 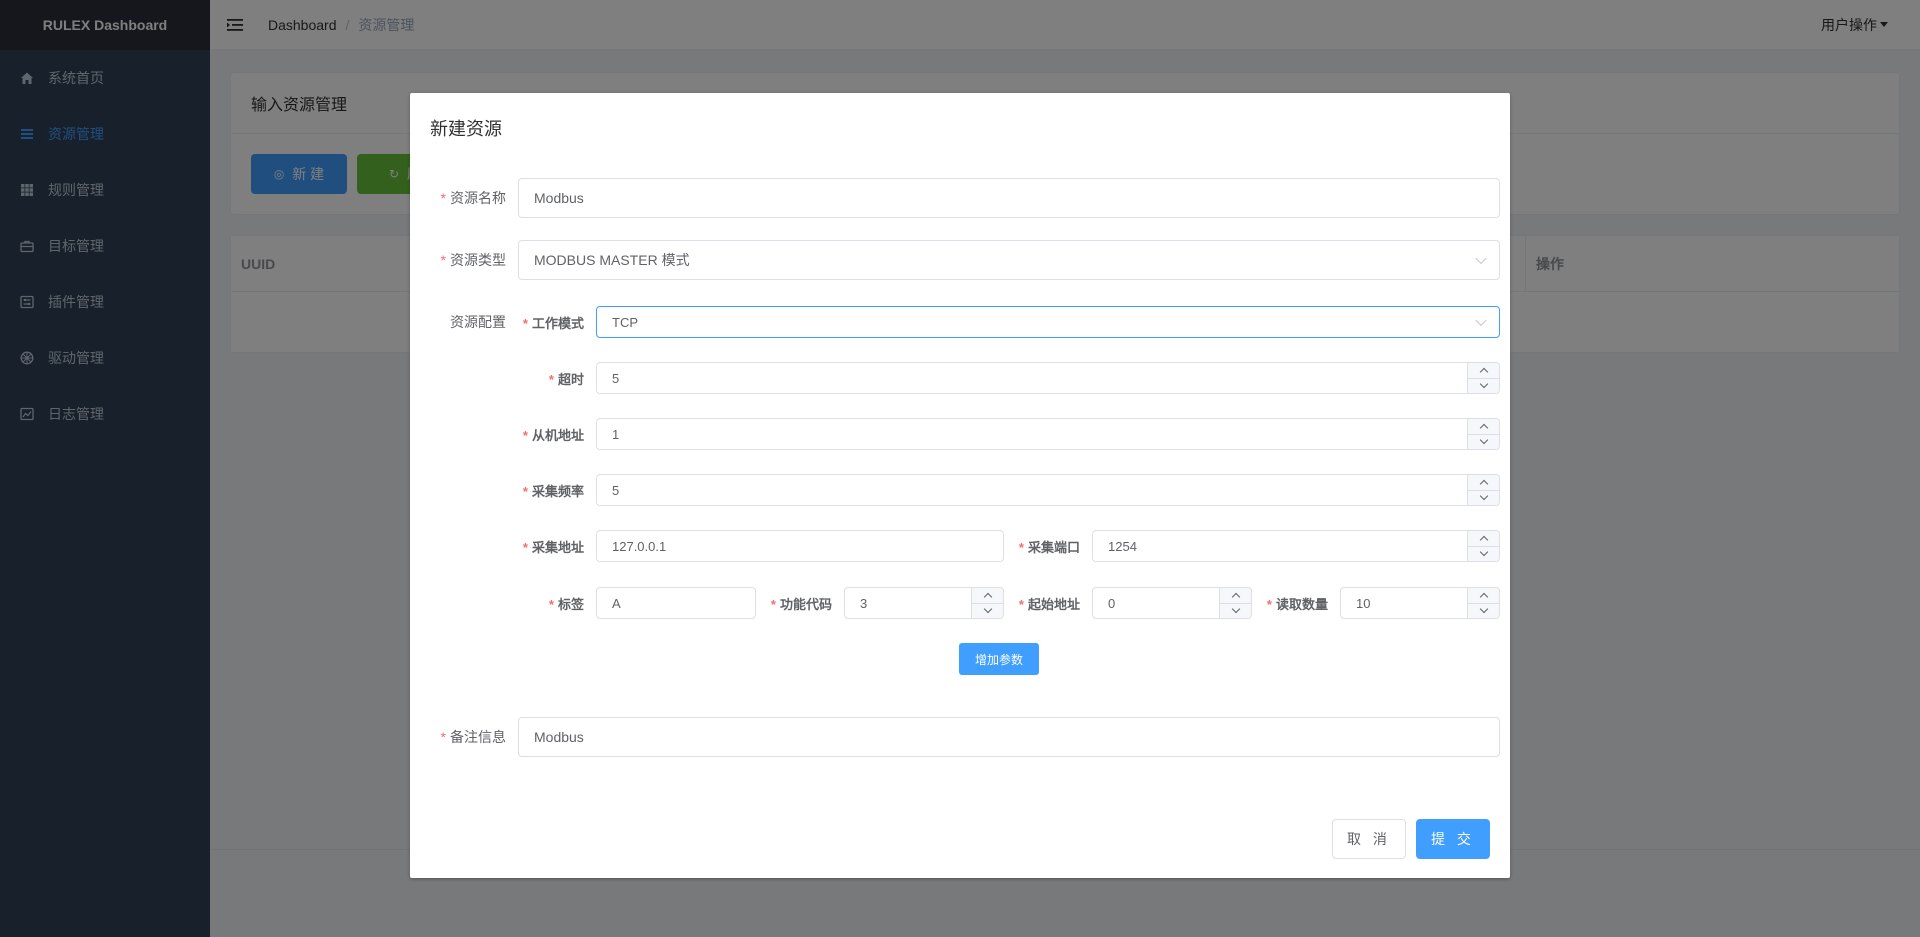 I want to click on add-param-button: 增加参数, so click(x=999, y=659).